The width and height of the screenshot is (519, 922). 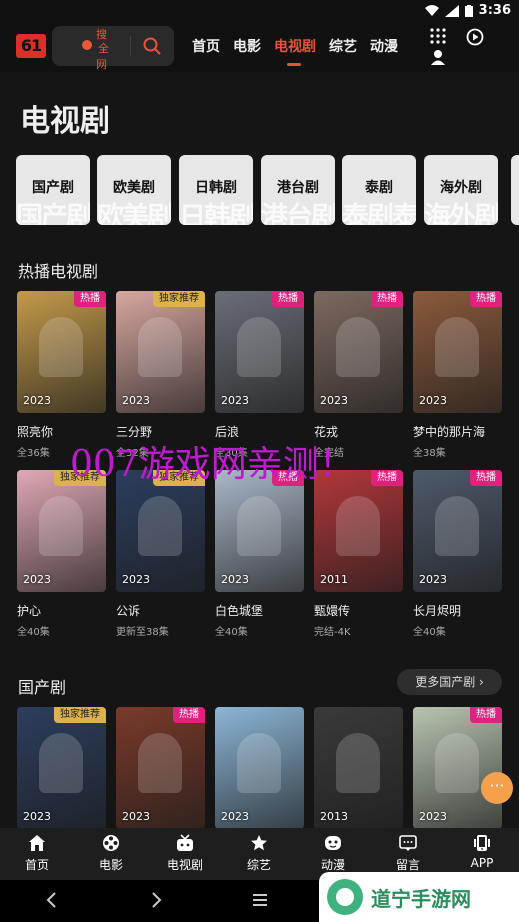 What do you see at coordinates (408, 853) in the screenshot?
I see `bottom-nav-message: 留言` at bounding box center [408, 853].